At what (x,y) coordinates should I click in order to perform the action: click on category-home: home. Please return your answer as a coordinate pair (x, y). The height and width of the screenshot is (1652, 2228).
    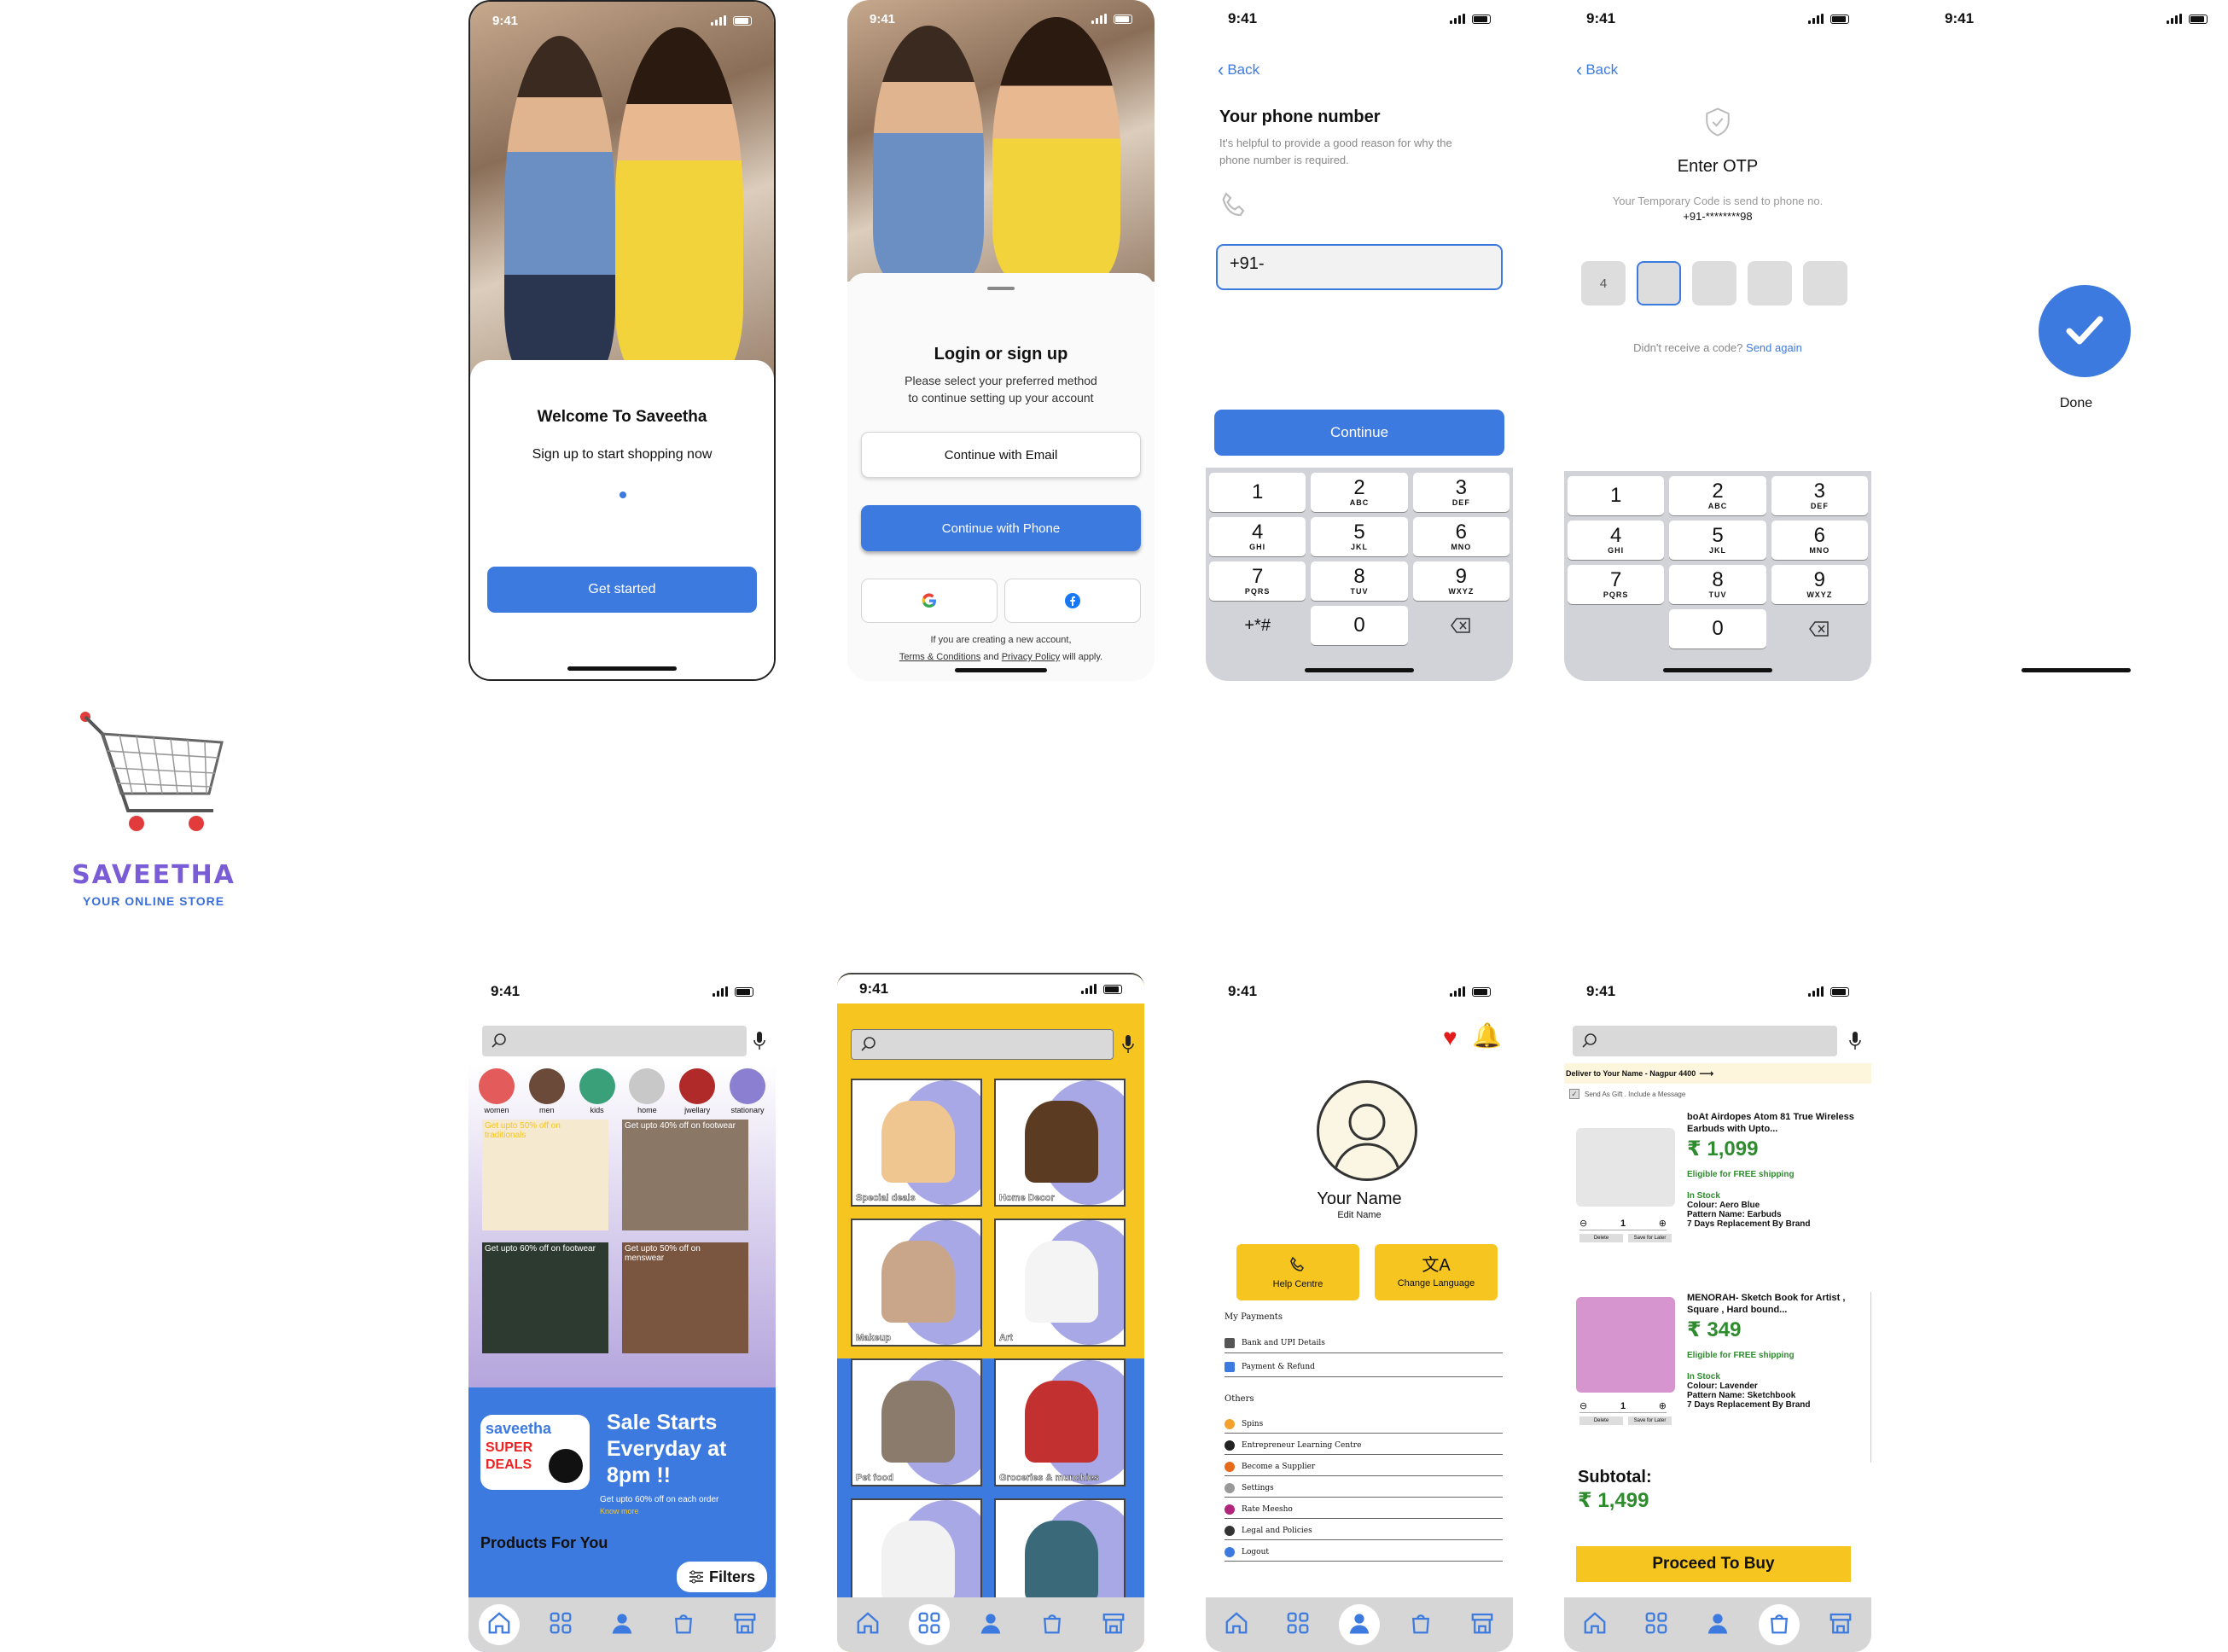
    Looking at the image, I should click on (647, 1091).